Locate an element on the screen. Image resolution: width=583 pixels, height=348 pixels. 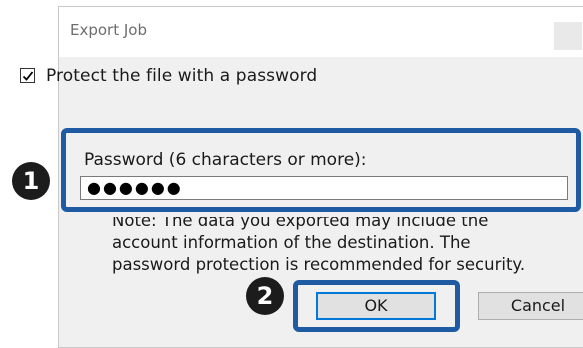
protect-password-checkbox is located at coordinates (27, 75).